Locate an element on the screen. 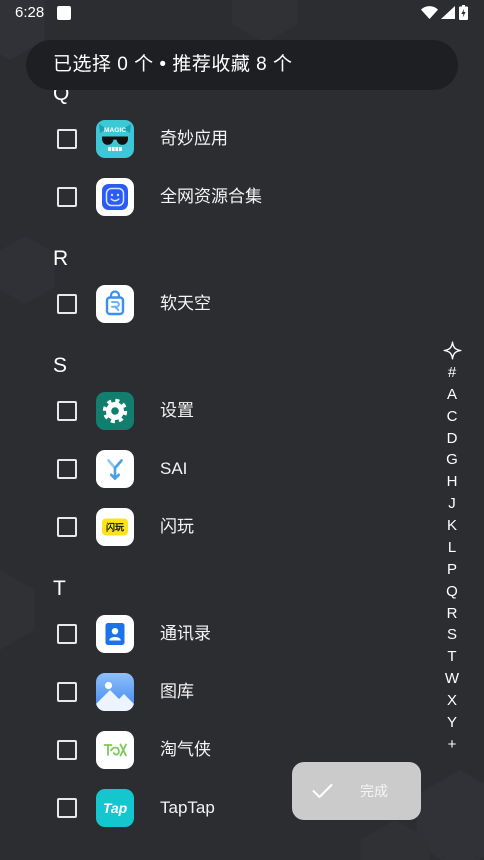 Image resolution: width=484 pixels, height=860 pixels. app-row-magic: MAGIC 奇妙应用 is located at coordinates (242, 139).